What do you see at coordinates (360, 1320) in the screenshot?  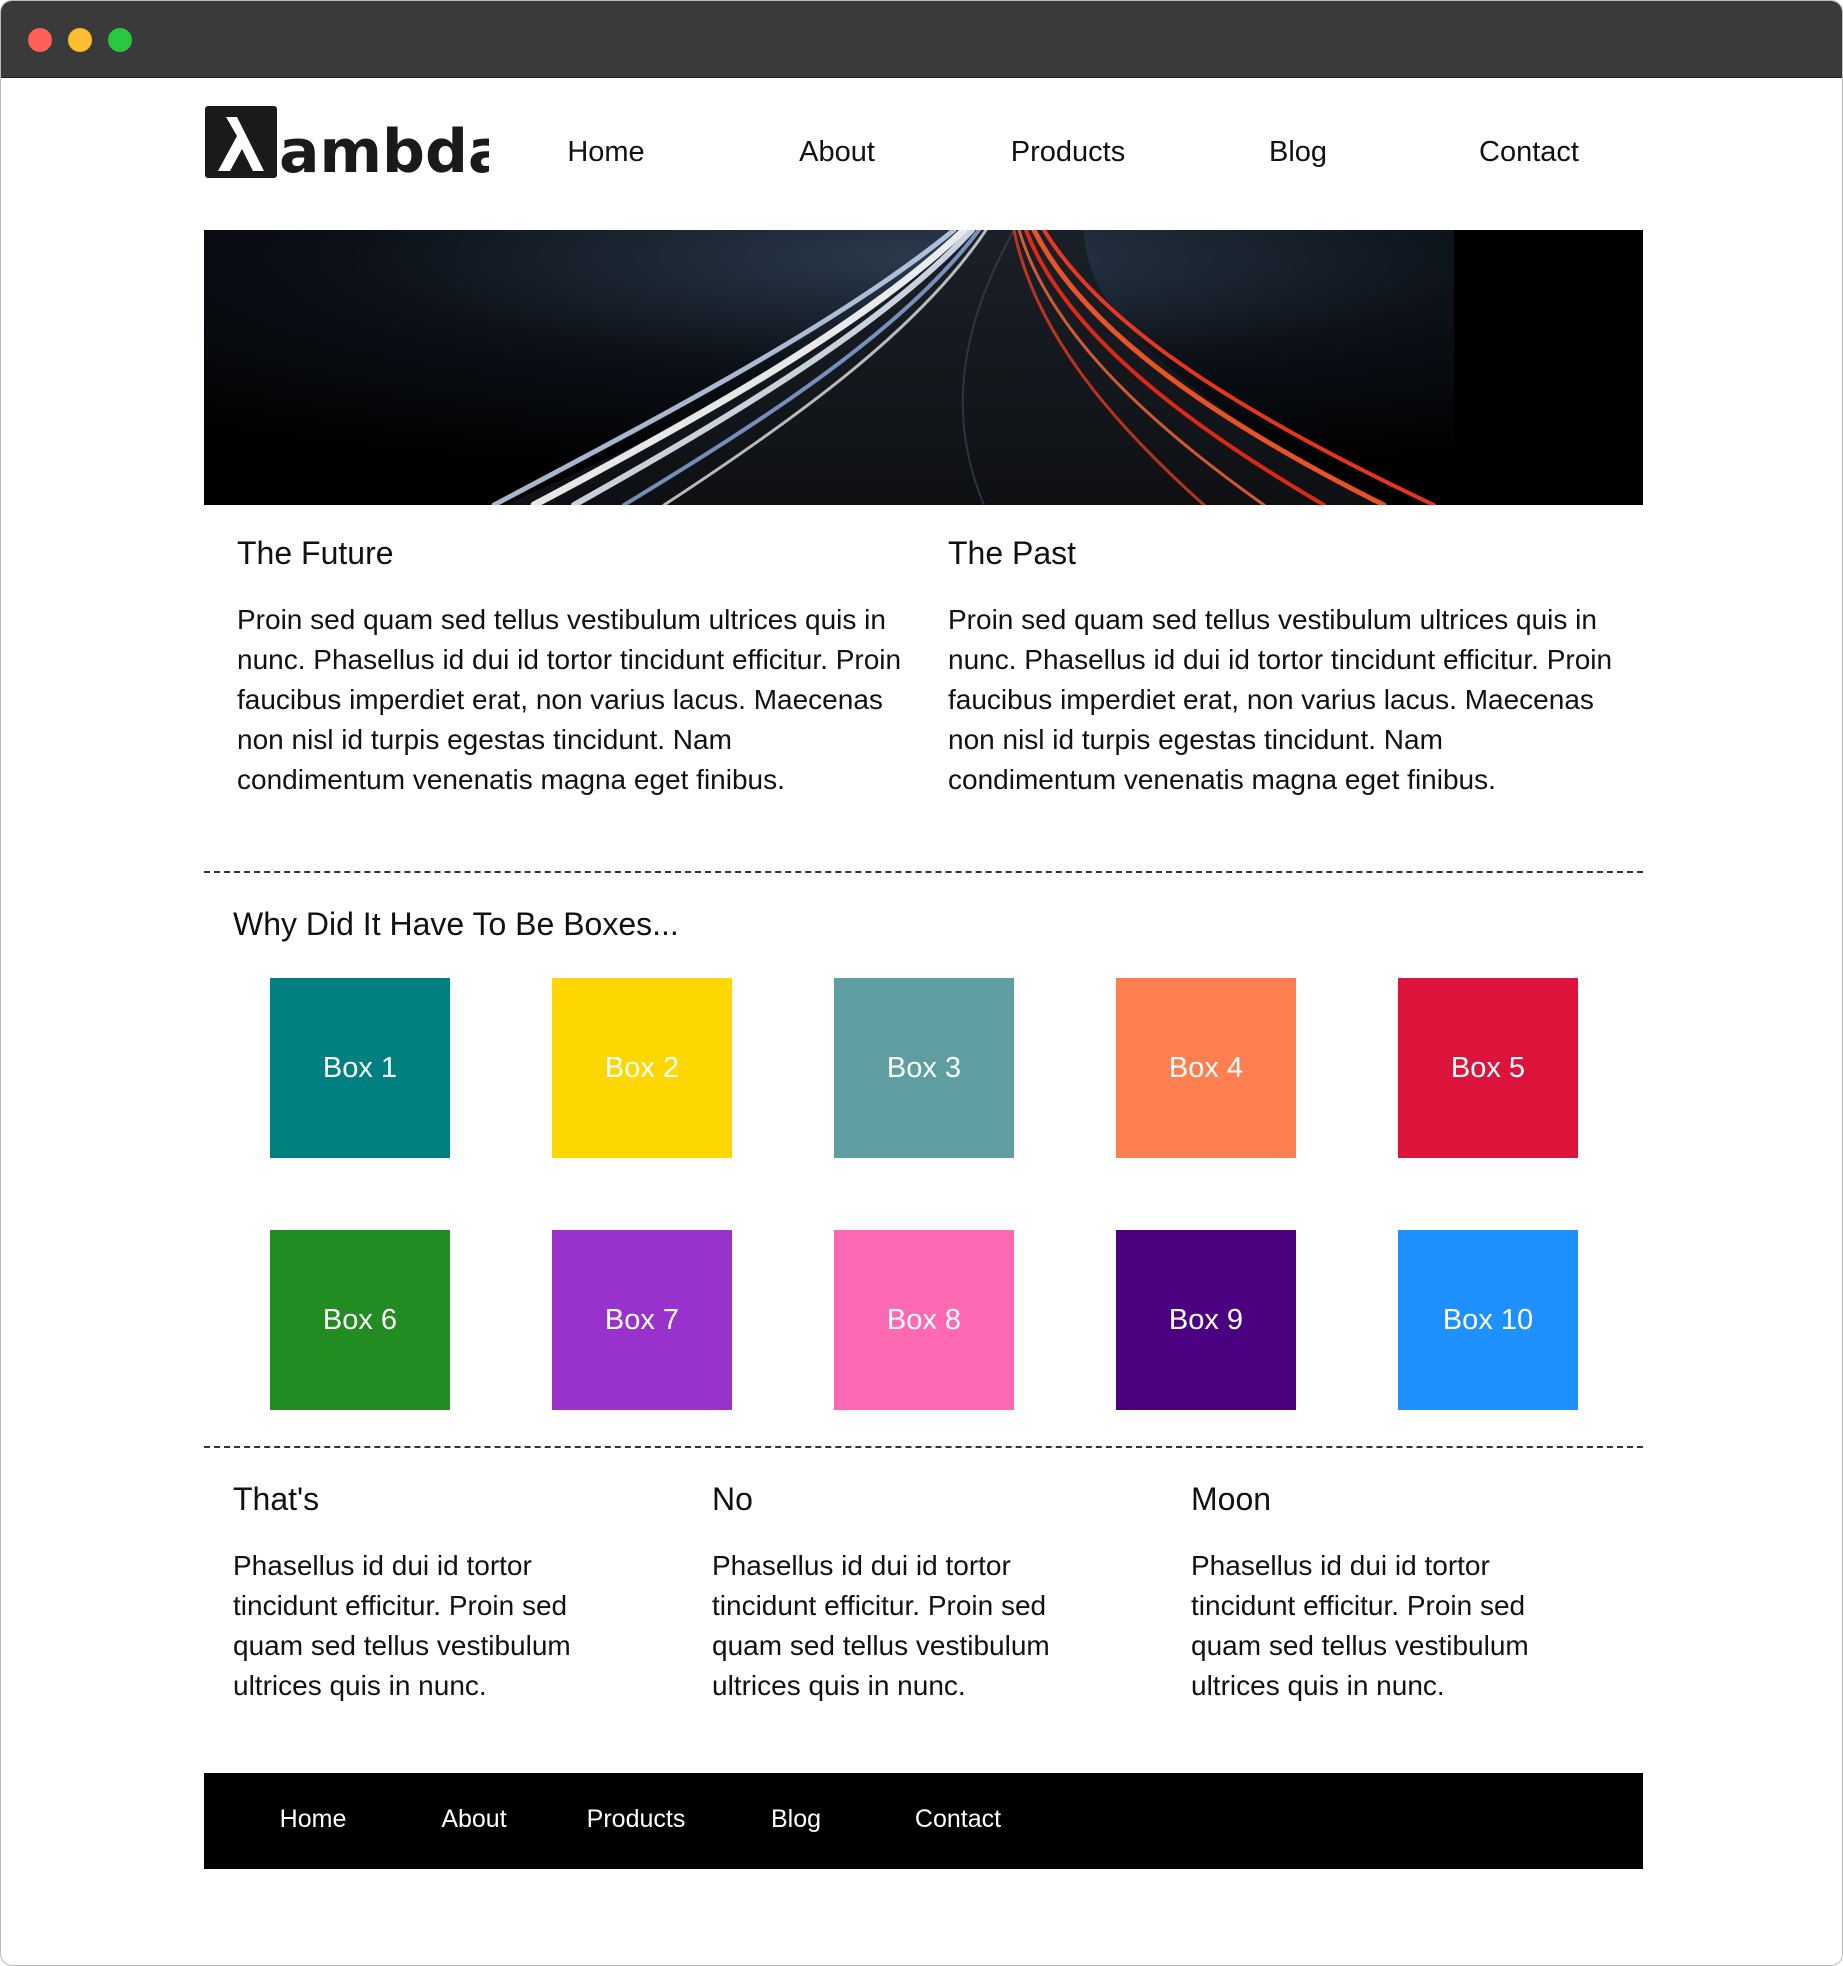 I see `box-6: Box 6` at bounding box center [360, 1320].